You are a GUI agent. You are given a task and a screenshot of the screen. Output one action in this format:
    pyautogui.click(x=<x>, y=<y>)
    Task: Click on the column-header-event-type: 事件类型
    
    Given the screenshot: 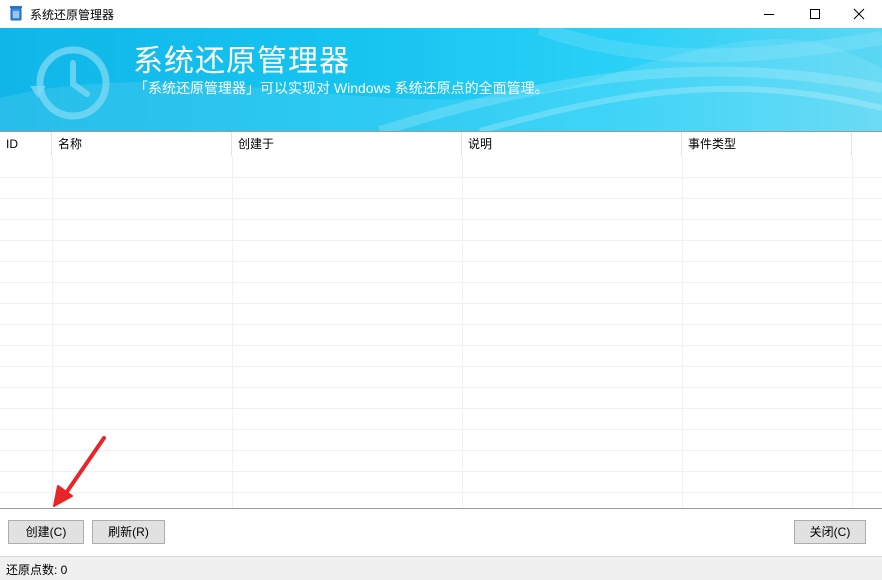 What is the action you would take?
    pyautogui.click(x=767, y=144)
    